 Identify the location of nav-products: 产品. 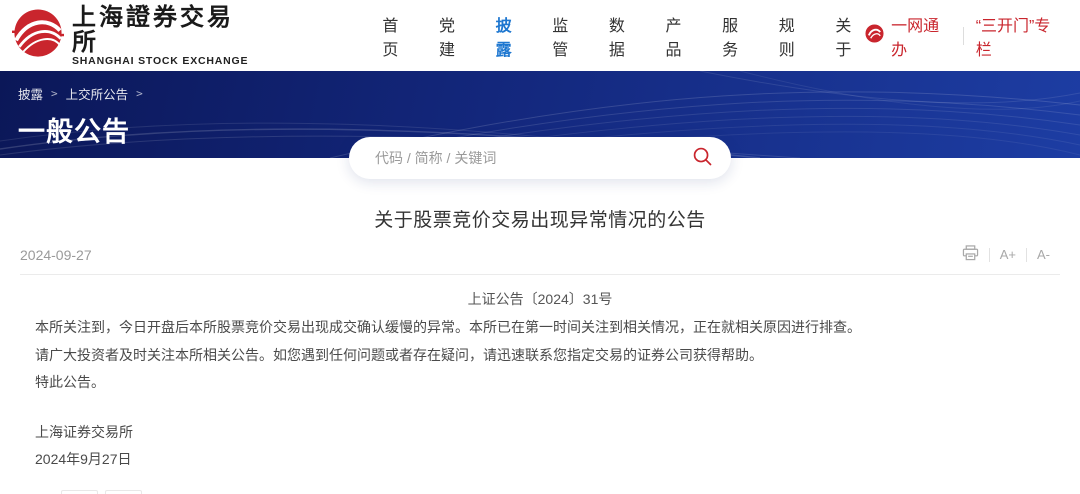
(681, 36).